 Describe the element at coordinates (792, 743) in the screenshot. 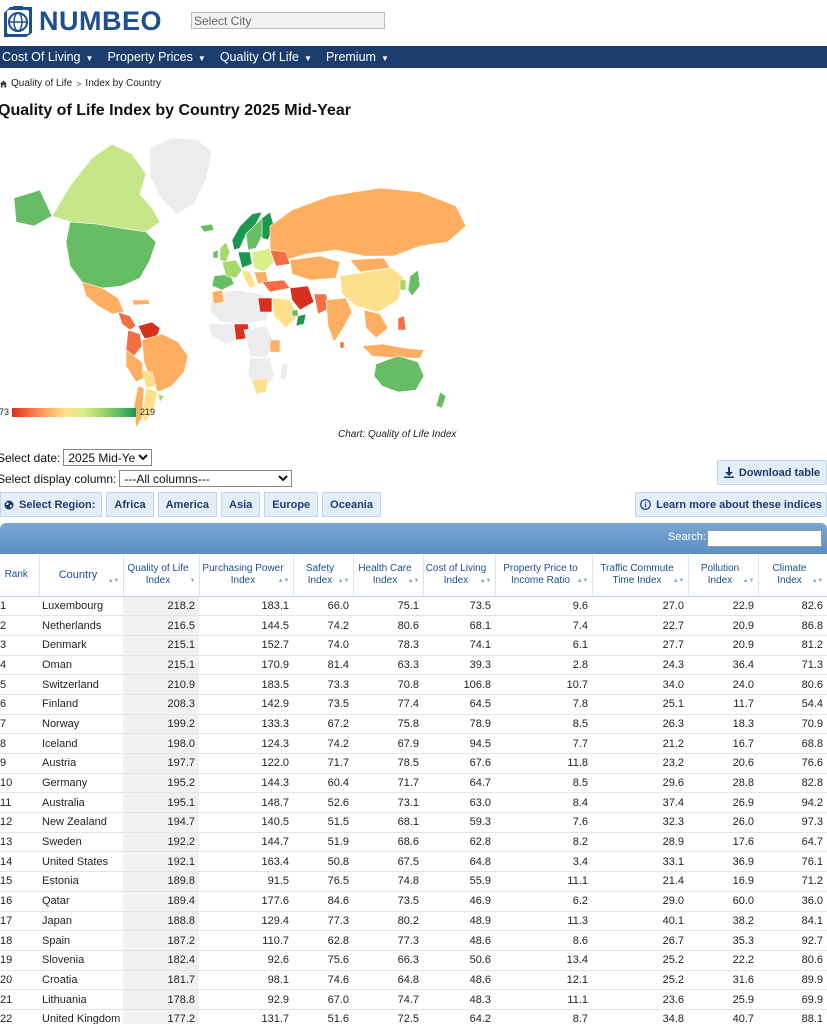

I see `value-cell: 68.8` at that location.